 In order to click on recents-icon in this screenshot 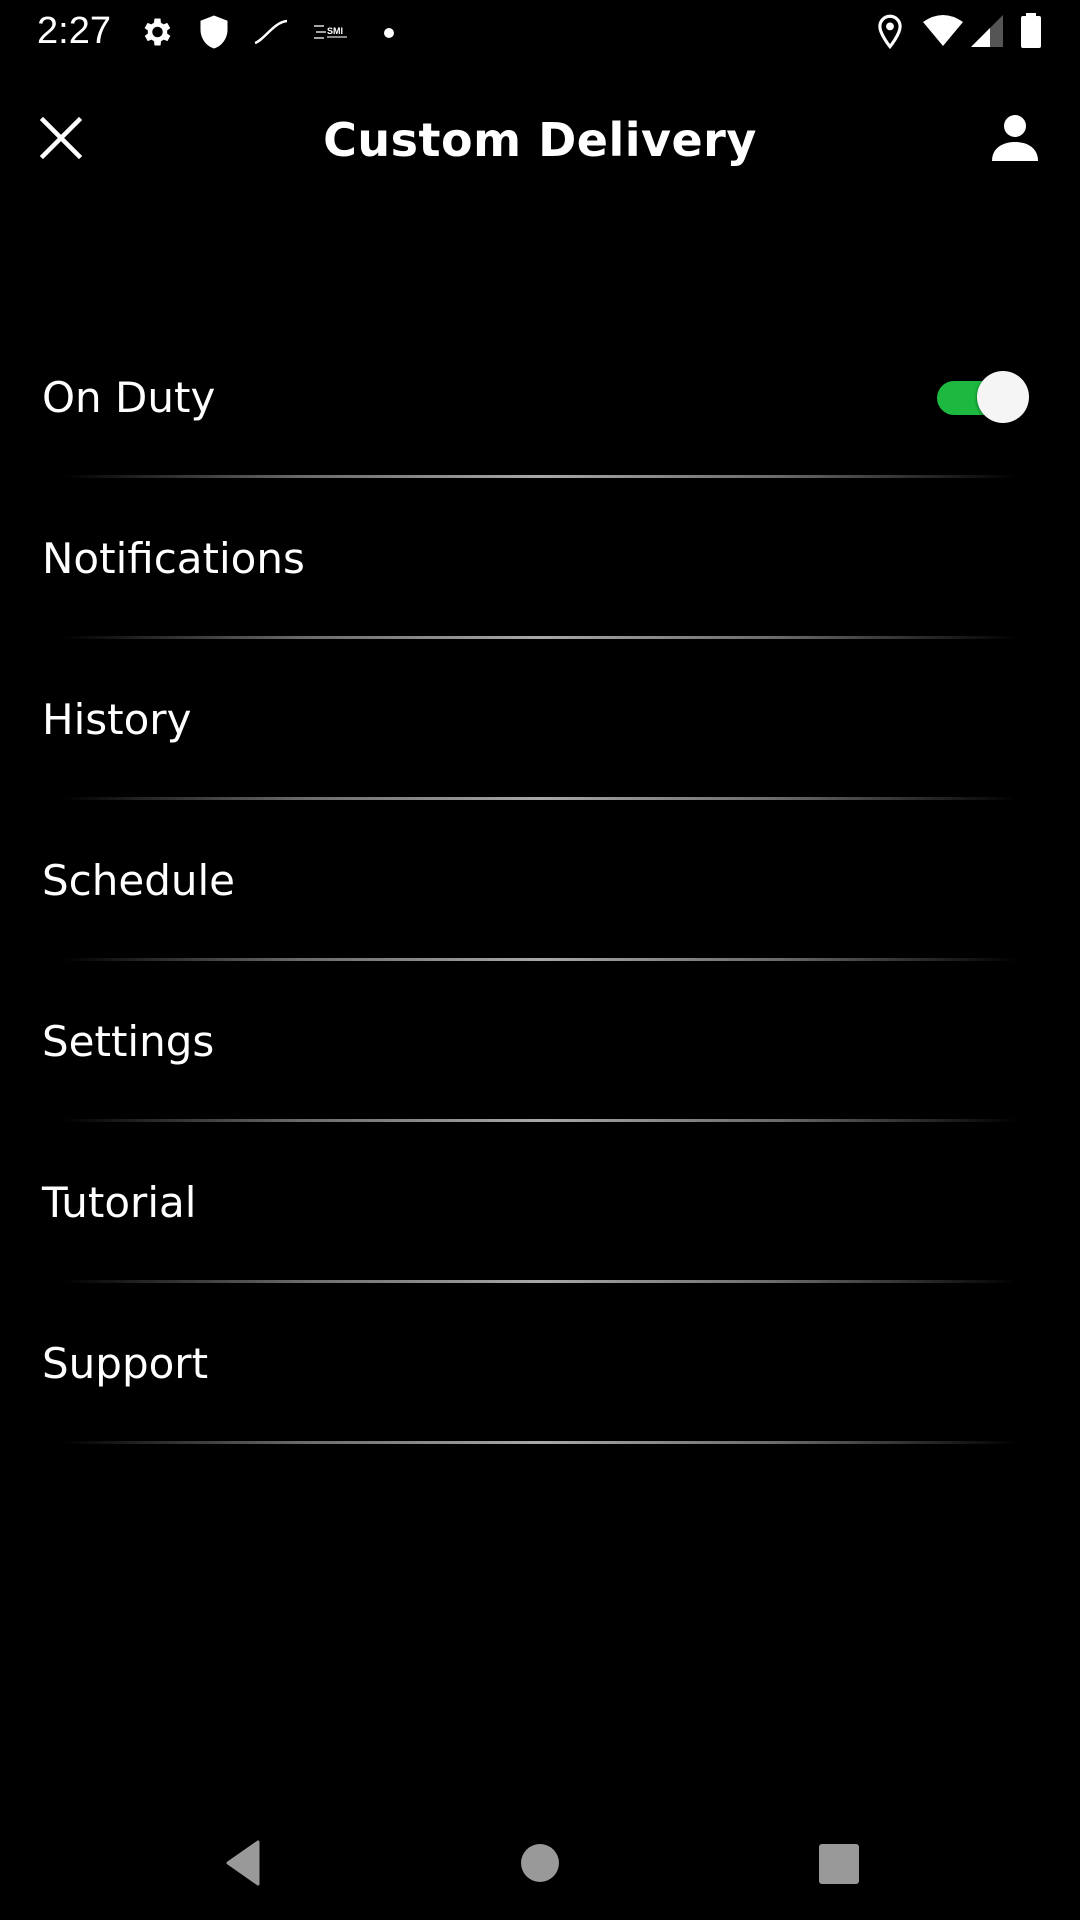, I will do `click(838, 1870)`.